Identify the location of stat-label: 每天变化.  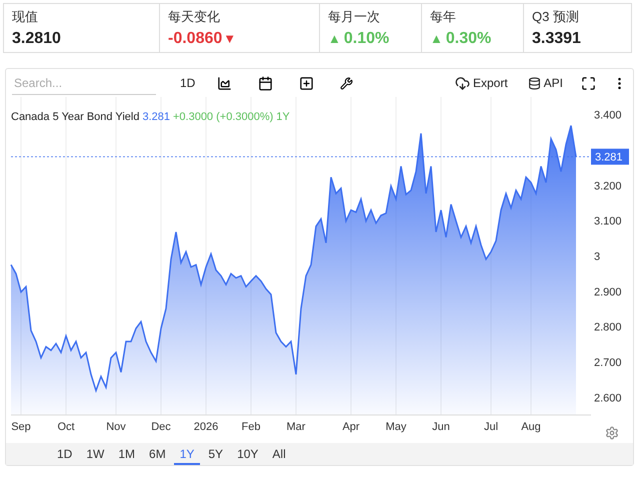
(194, 17).